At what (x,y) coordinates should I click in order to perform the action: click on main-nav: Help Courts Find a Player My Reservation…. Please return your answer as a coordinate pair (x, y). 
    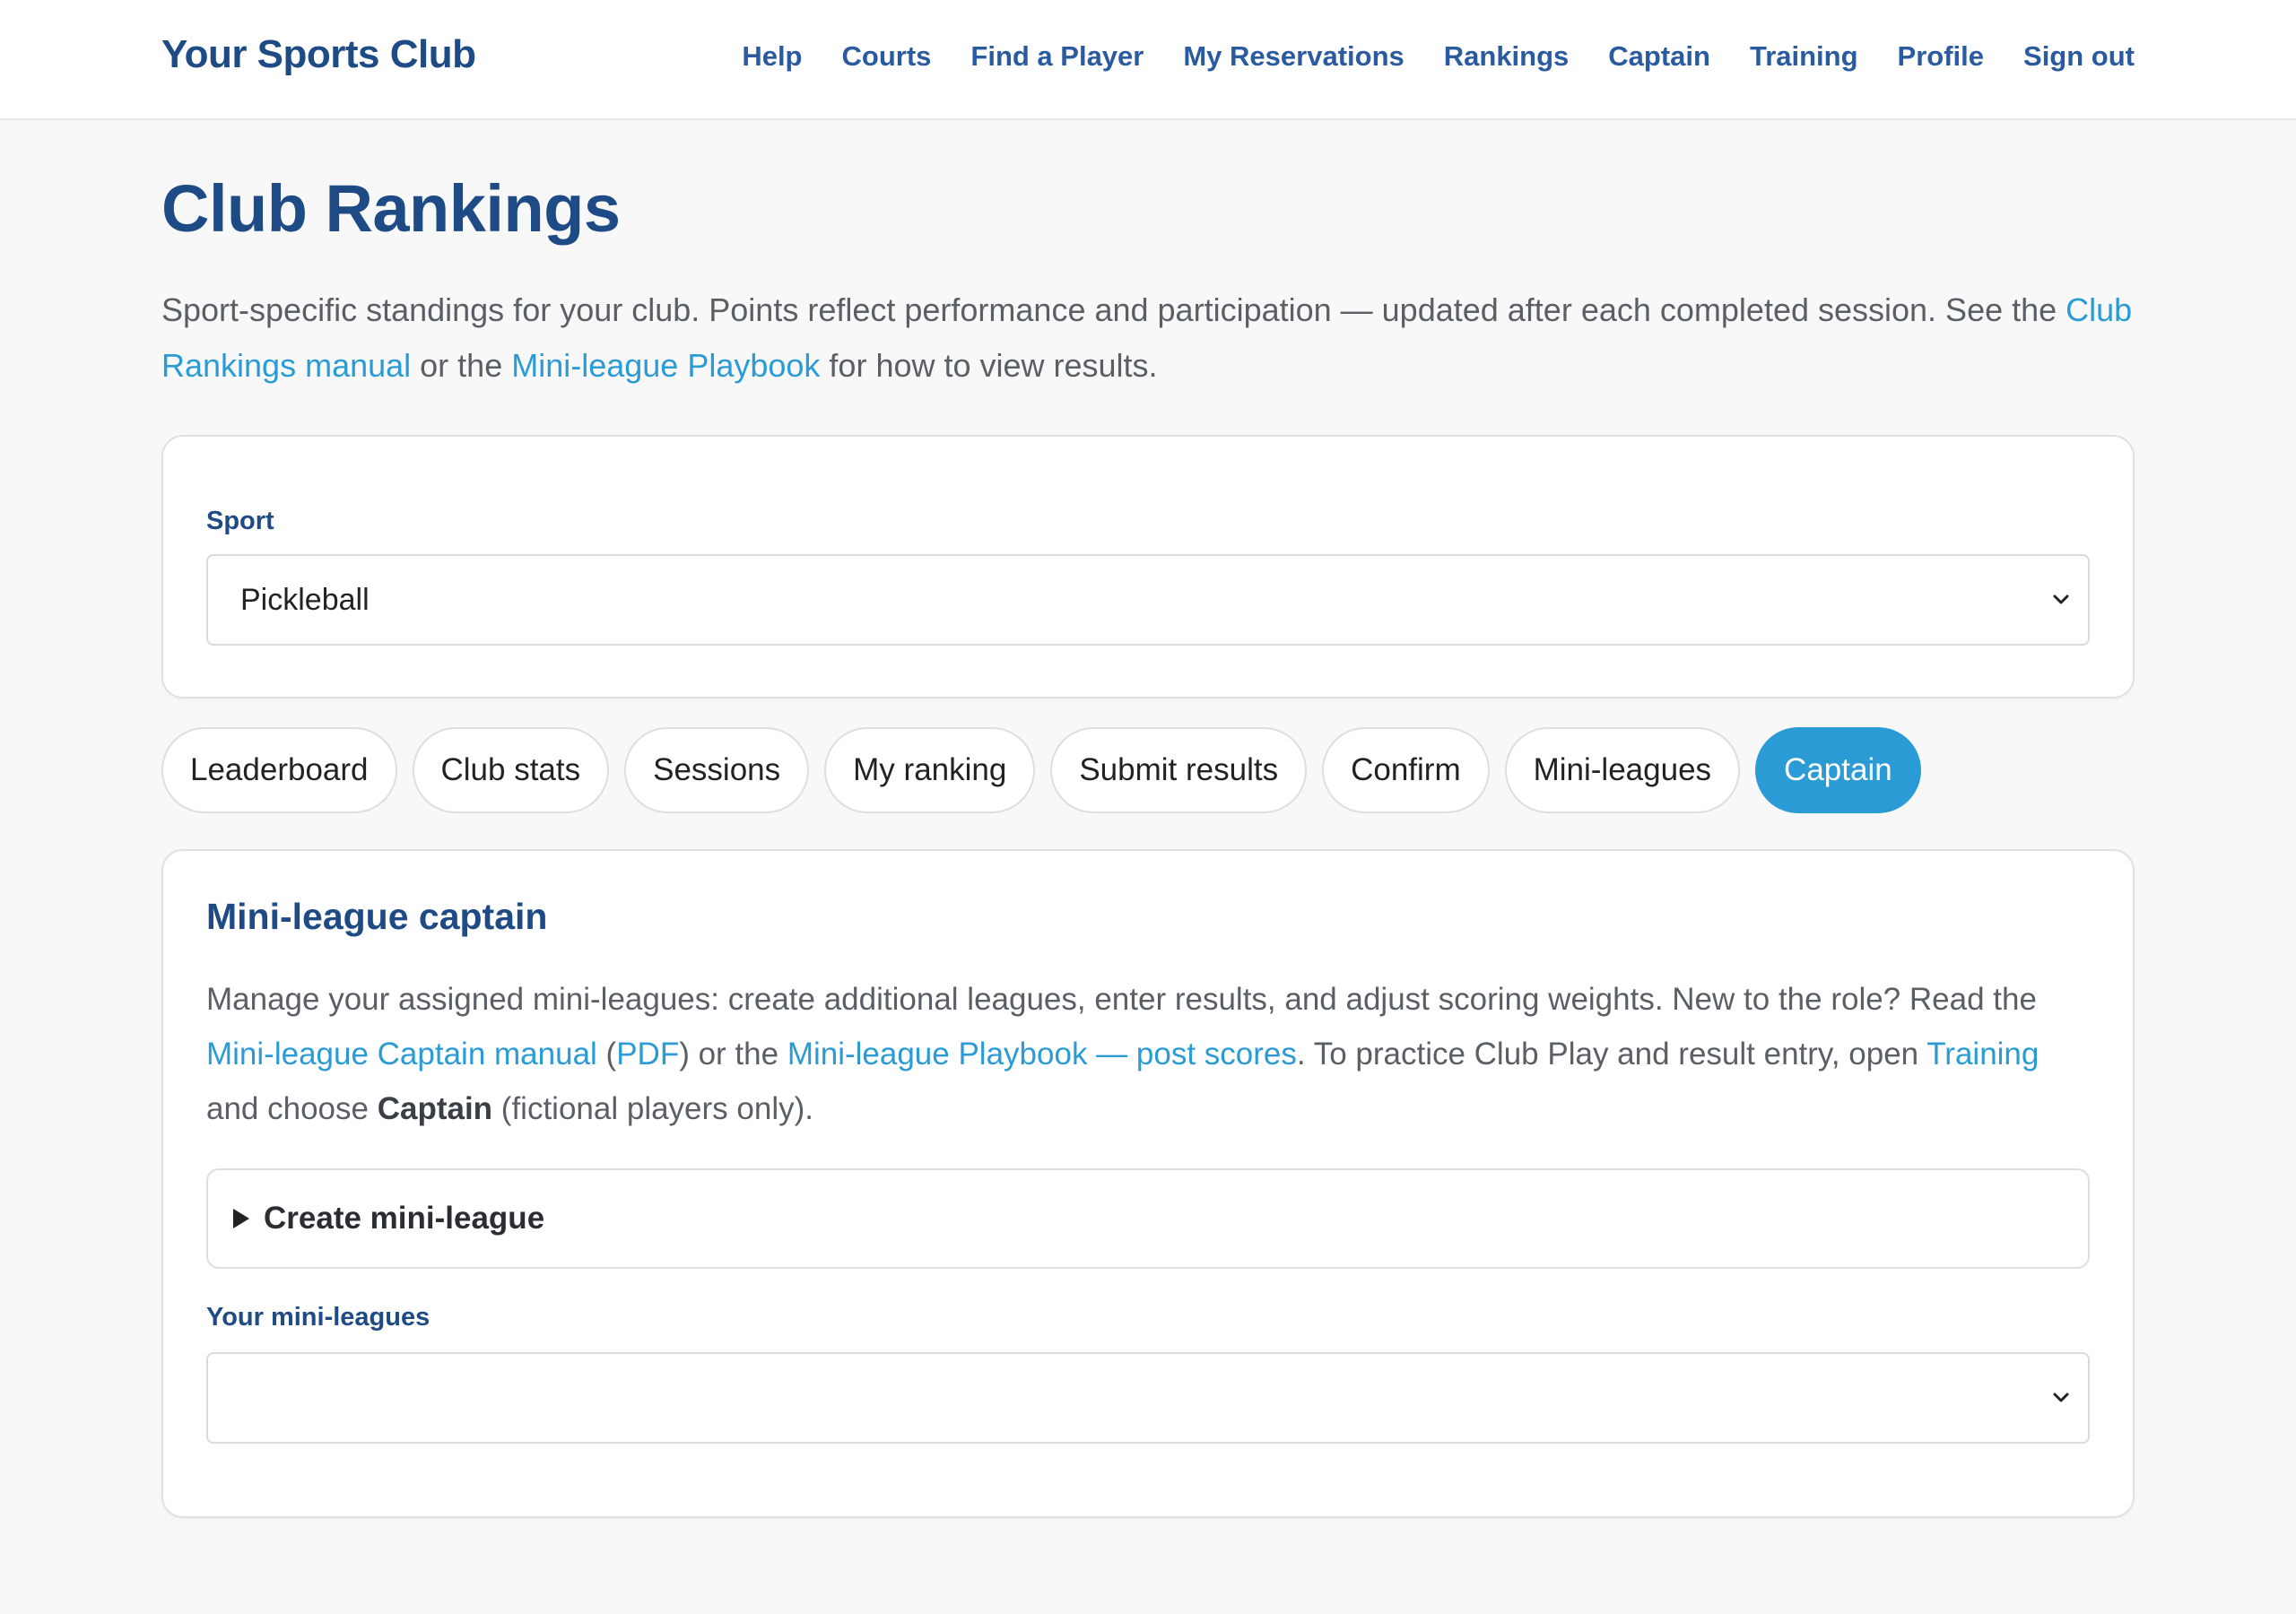
    Looking at the image, I should click on (1438, 56).